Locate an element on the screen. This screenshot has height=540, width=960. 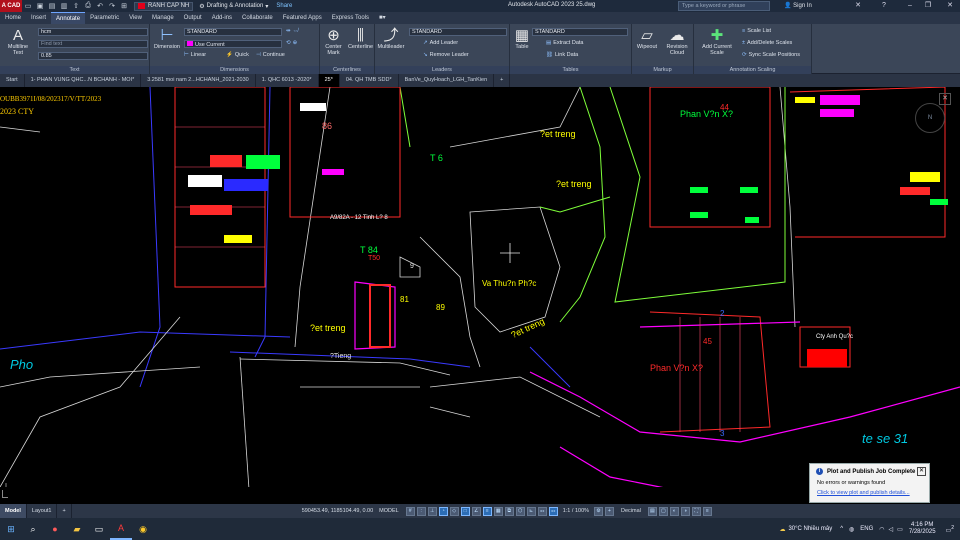
text-height-input: 0.85 is located at coordinates (93, 56).